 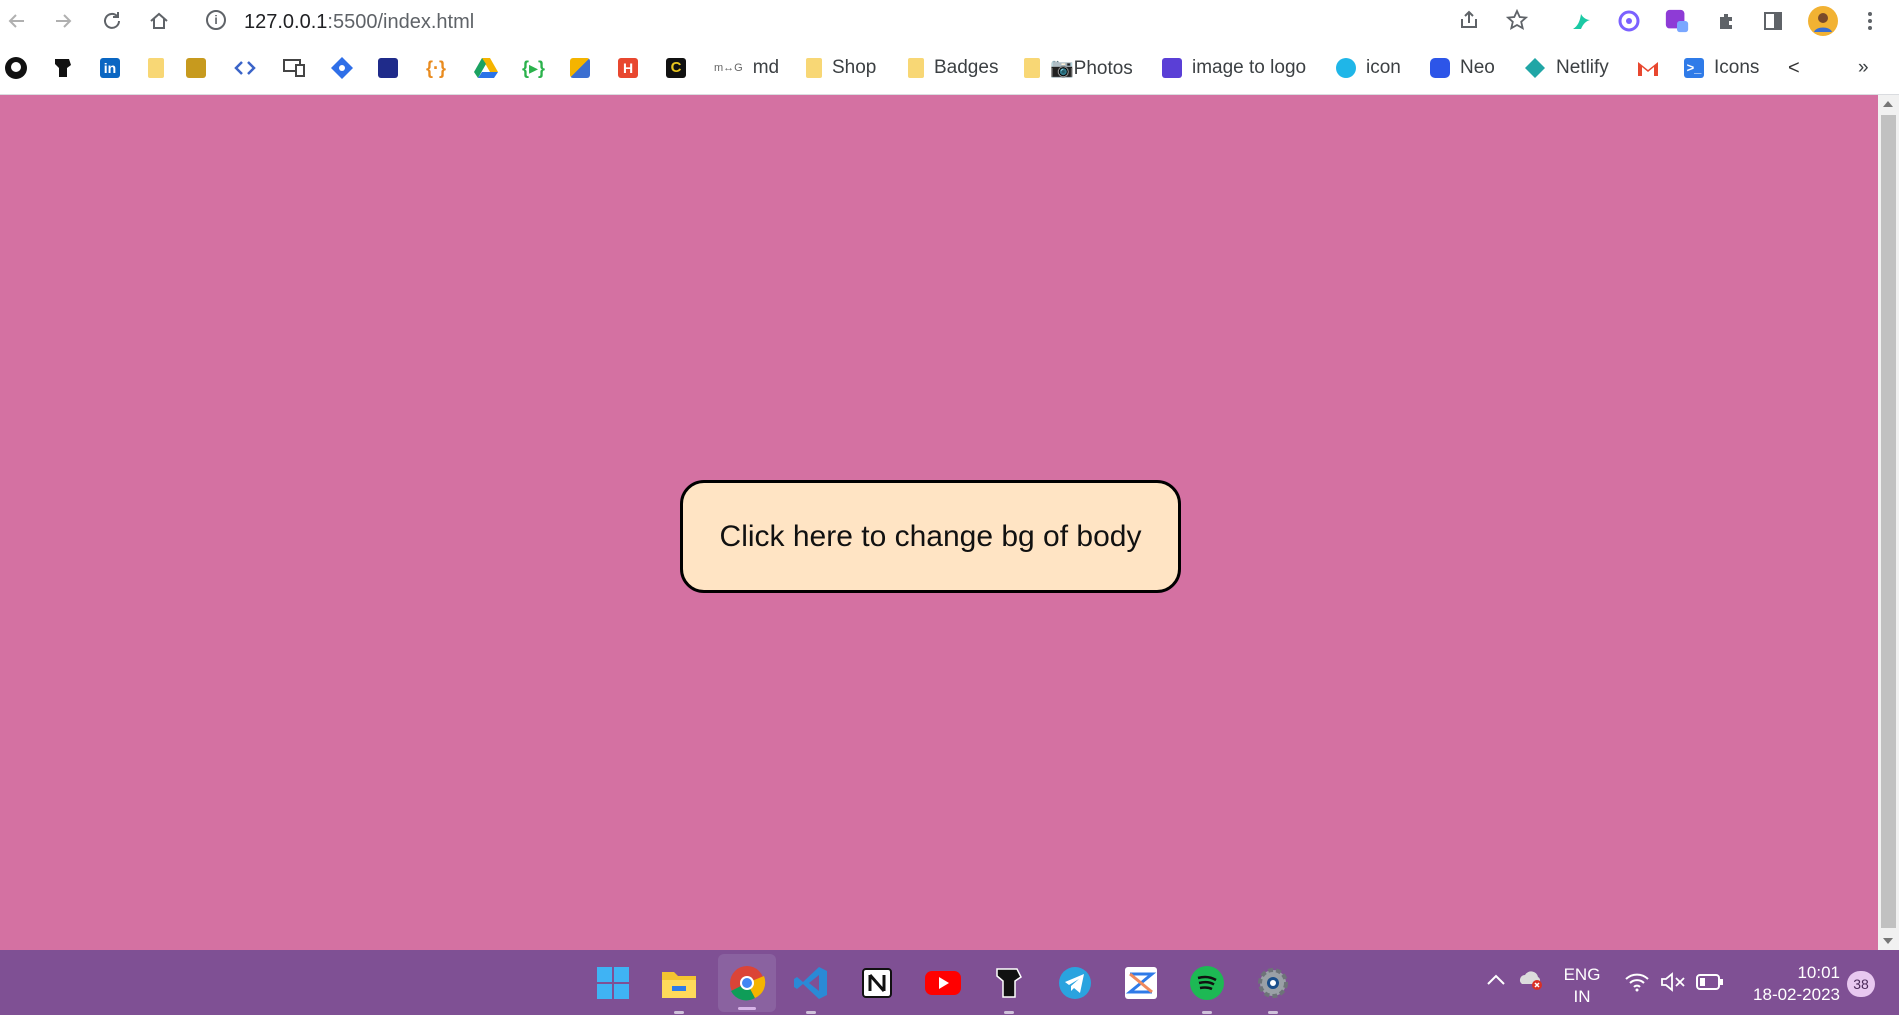 What do you see at coordinates (388, 68) in the screenshot?
I see `italic-app-icon` at bounding box center [388, 68].